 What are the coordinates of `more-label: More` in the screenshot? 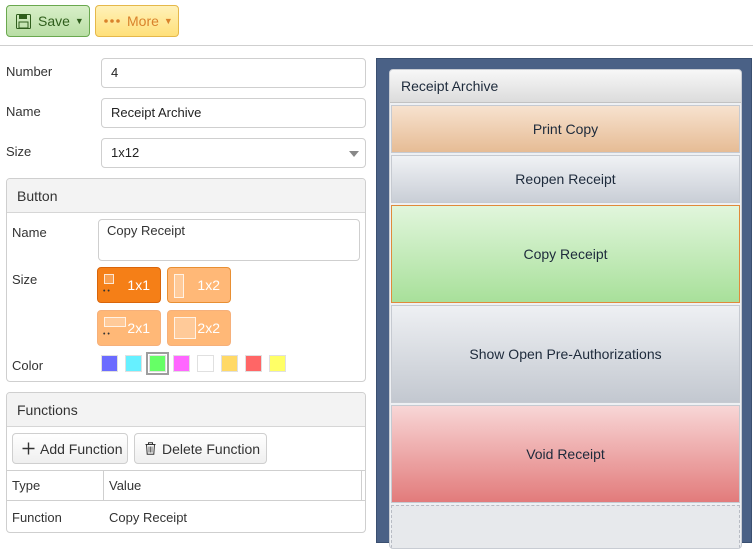 It's located at (143, 21).